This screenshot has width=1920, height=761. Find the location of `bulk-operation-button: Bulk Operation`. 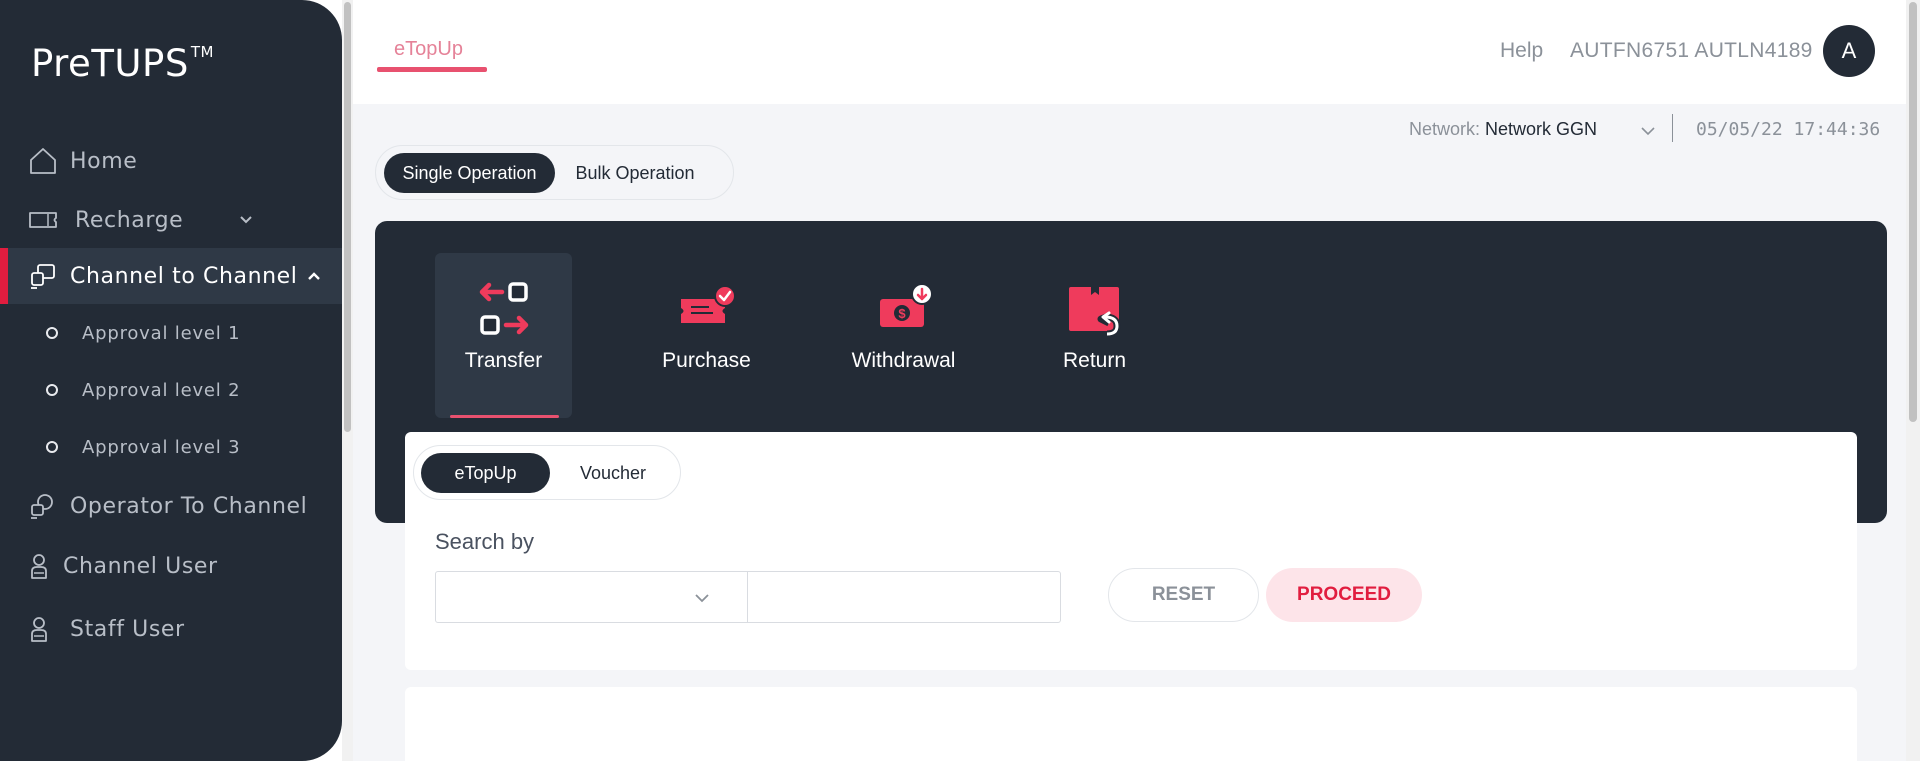

bulk-operation-button: Bulk Operation is located at coordinates (635, 173).